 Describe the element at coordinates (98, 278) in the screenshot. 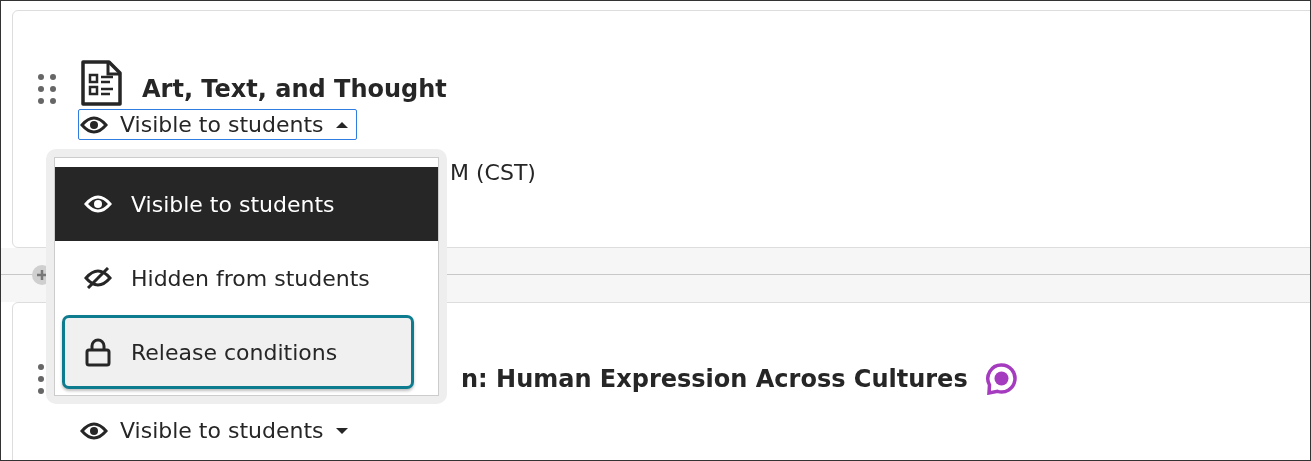

I see `eye-slash-icon` at that location.